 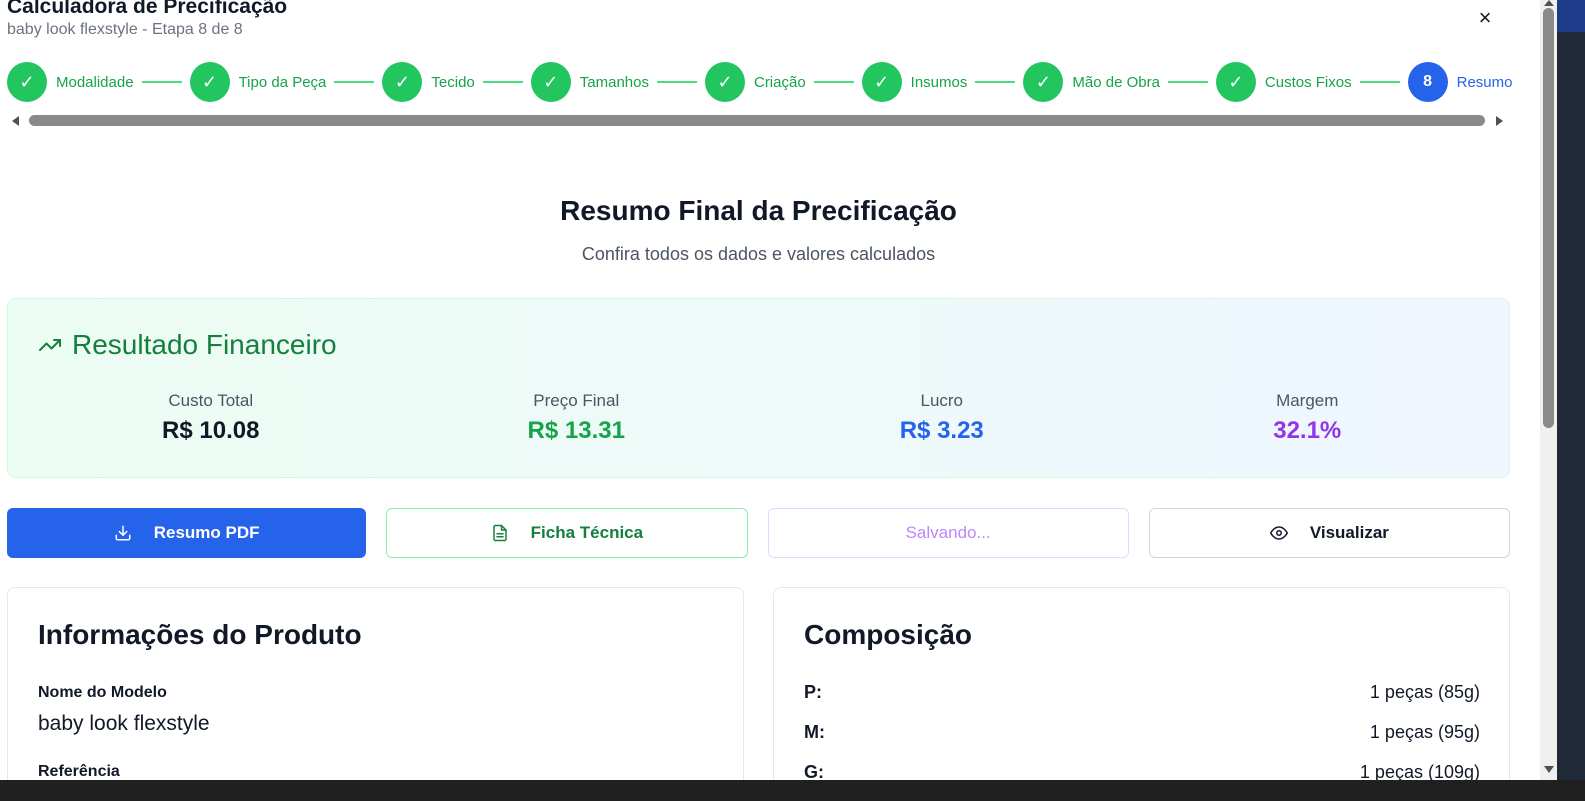 What do you see at coordinates (792, 790) in the screenshot?
I see `taskbar-edge` at bounding box center [792, 790].